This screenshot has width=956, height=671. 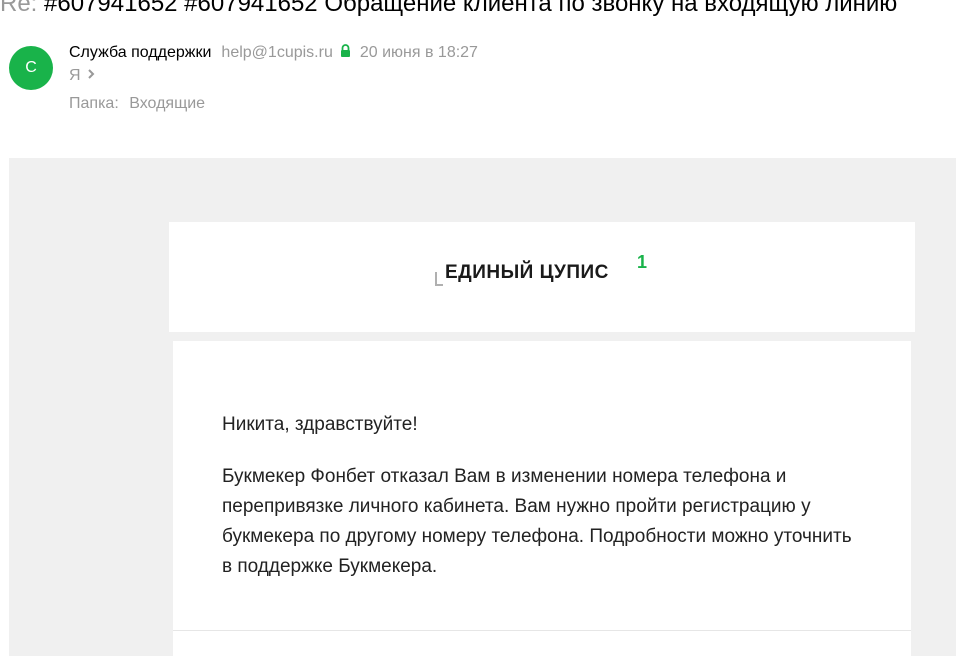 I want to click on folder-name: Входящие, so click(x=167, y=103).